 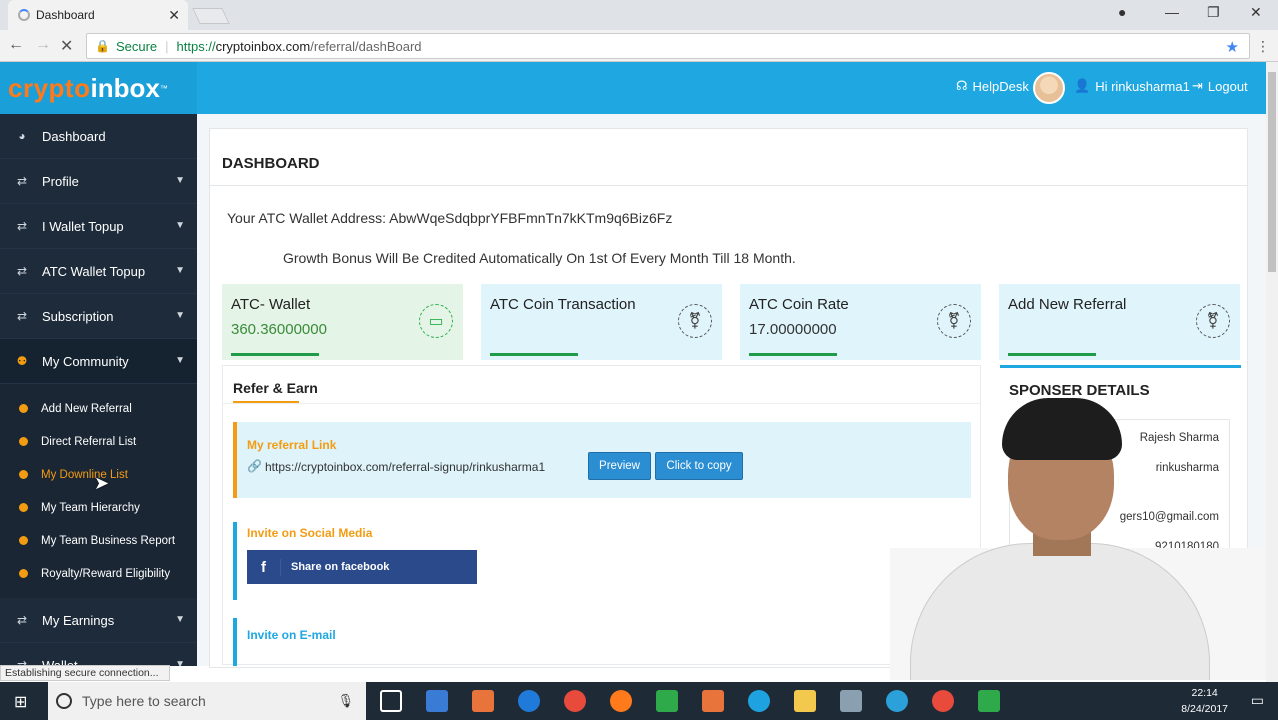 I want to click on new-tab-button, so click(x=211, y=16).